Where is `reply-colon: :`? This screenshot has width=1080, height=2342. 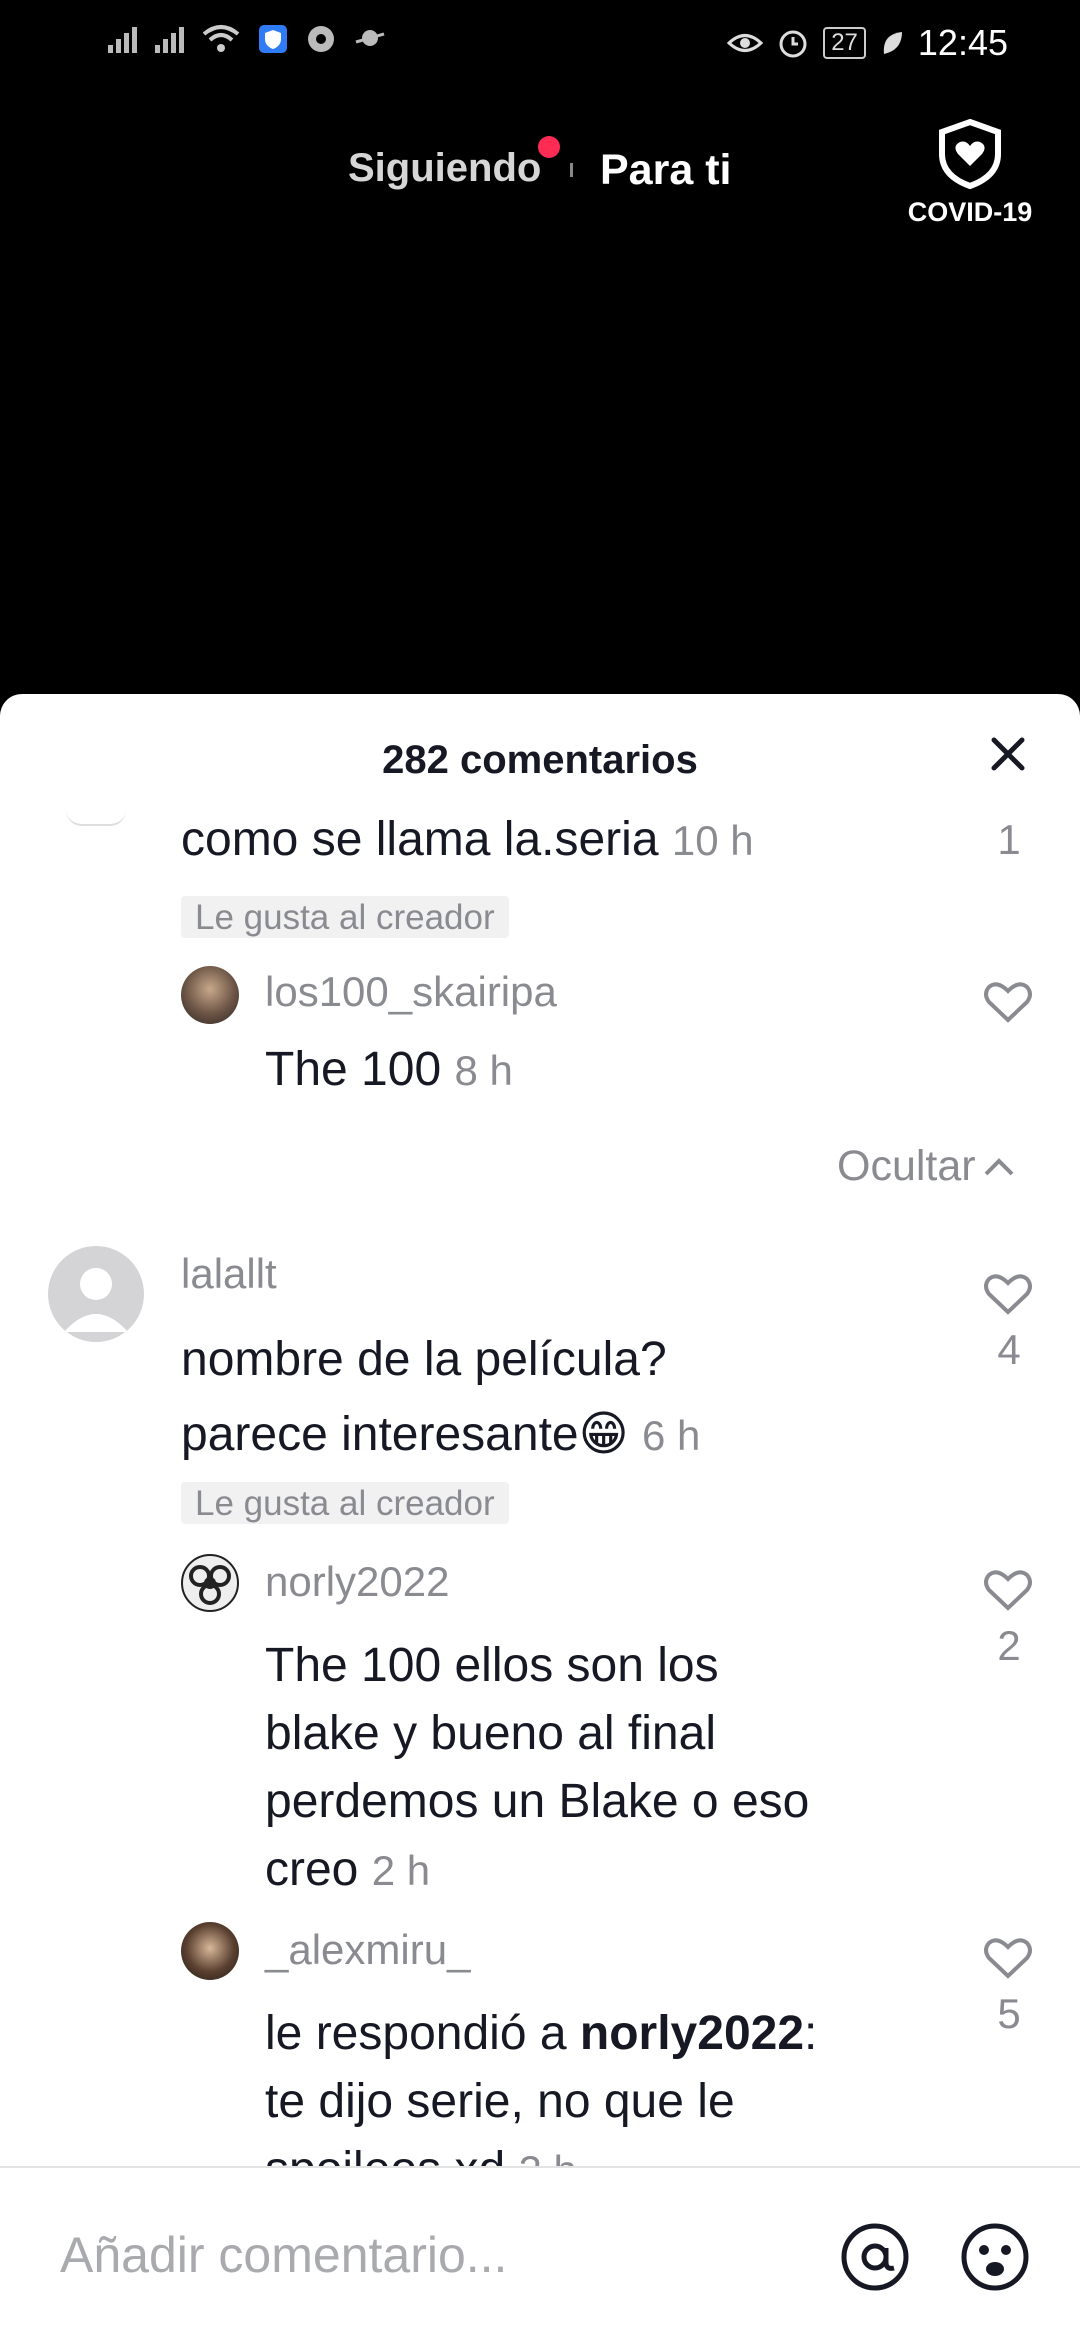
reply-colon: : is located at coordinates (811, 2033).